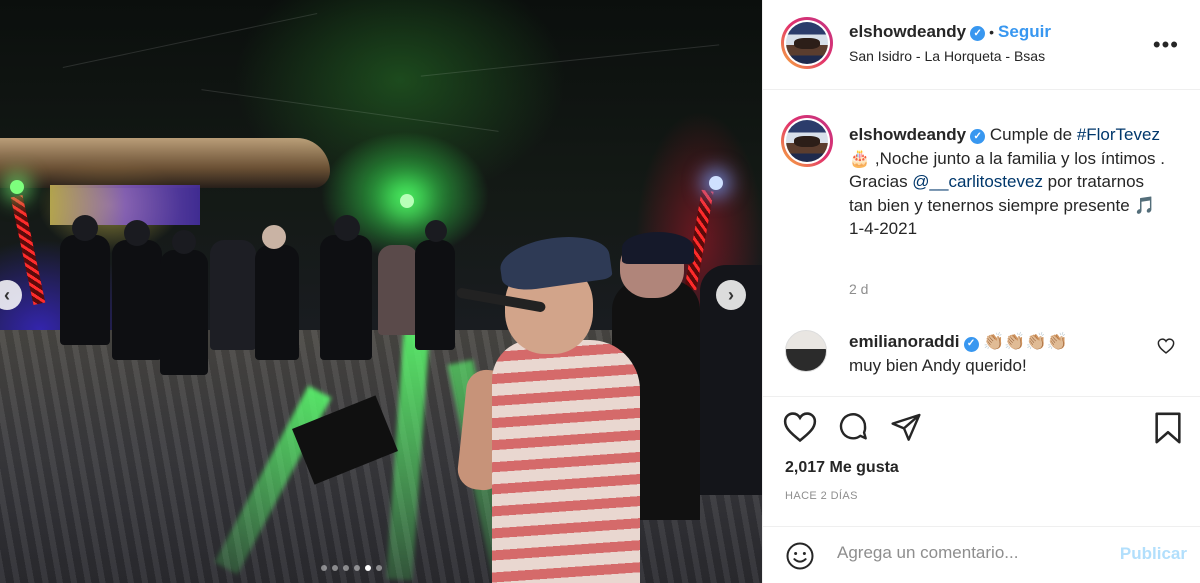 The image size is (1200, 583). I want to click on more-options-icon: •••, so click(1166, 45).